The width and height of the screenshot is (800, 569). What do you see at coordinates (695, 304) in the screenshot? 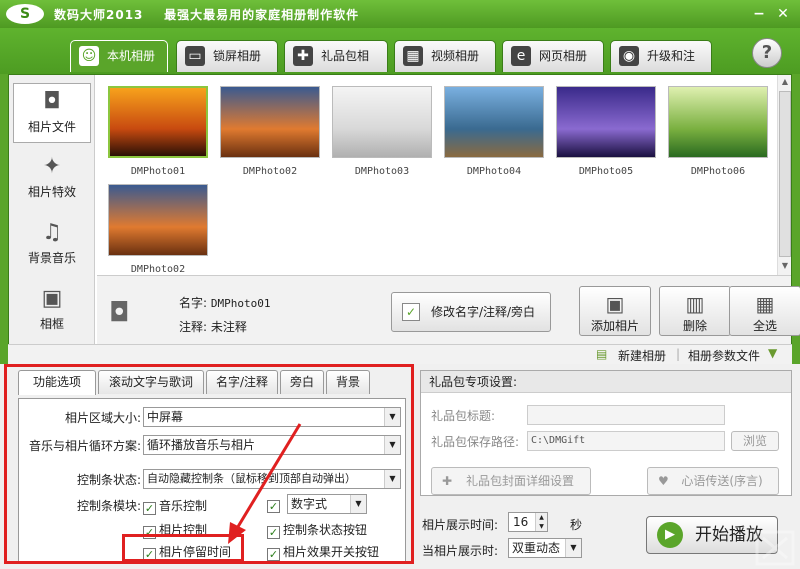
I see `trash-icon: ▥` at bounding box center [695, 304].